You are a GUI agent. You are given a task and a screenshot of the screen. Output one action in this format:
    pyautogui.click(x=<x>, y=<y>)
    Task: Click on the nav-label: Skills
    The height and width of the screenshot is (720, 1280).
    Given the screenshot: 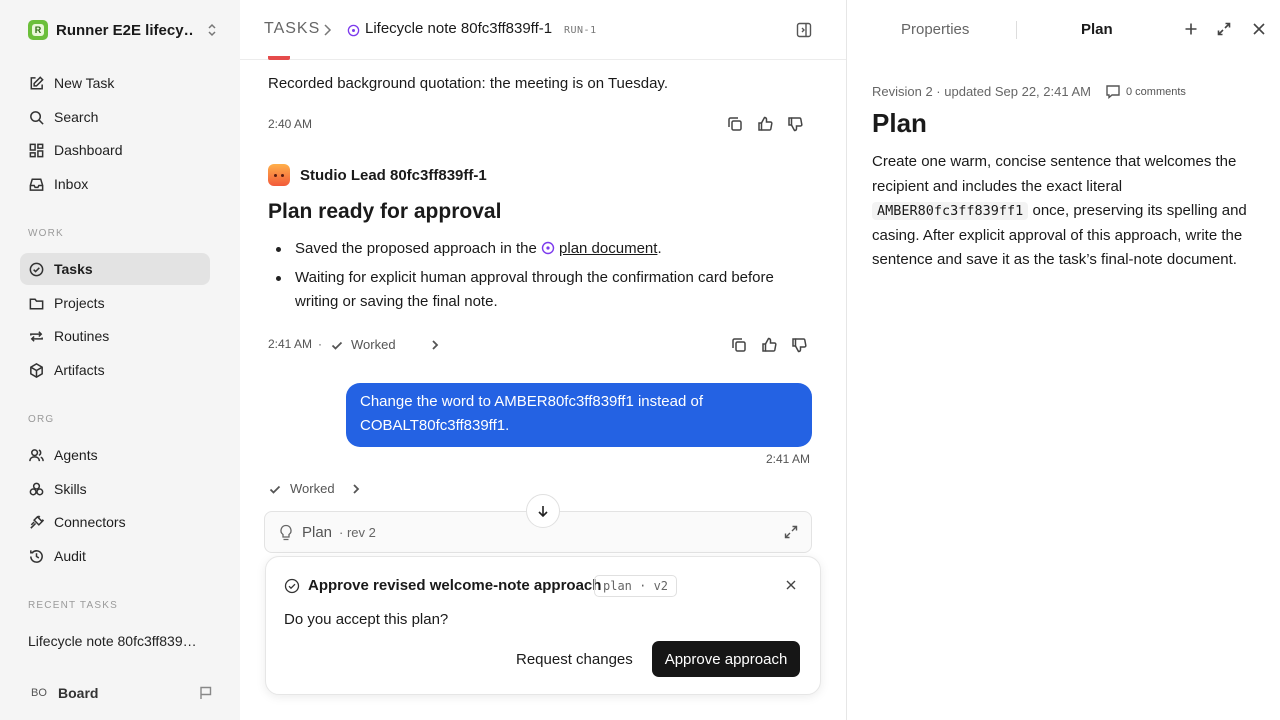 What is the action you would take?
    pyautogui.click(x=70, y=489)
    